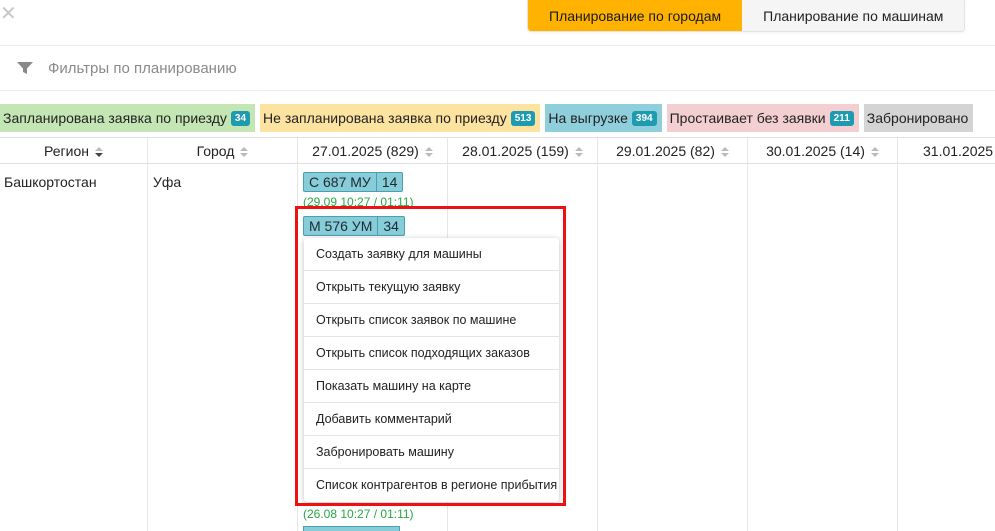 The image size is (995, 531). I want to click on legend-label: Забронировано, so click(917, 118).